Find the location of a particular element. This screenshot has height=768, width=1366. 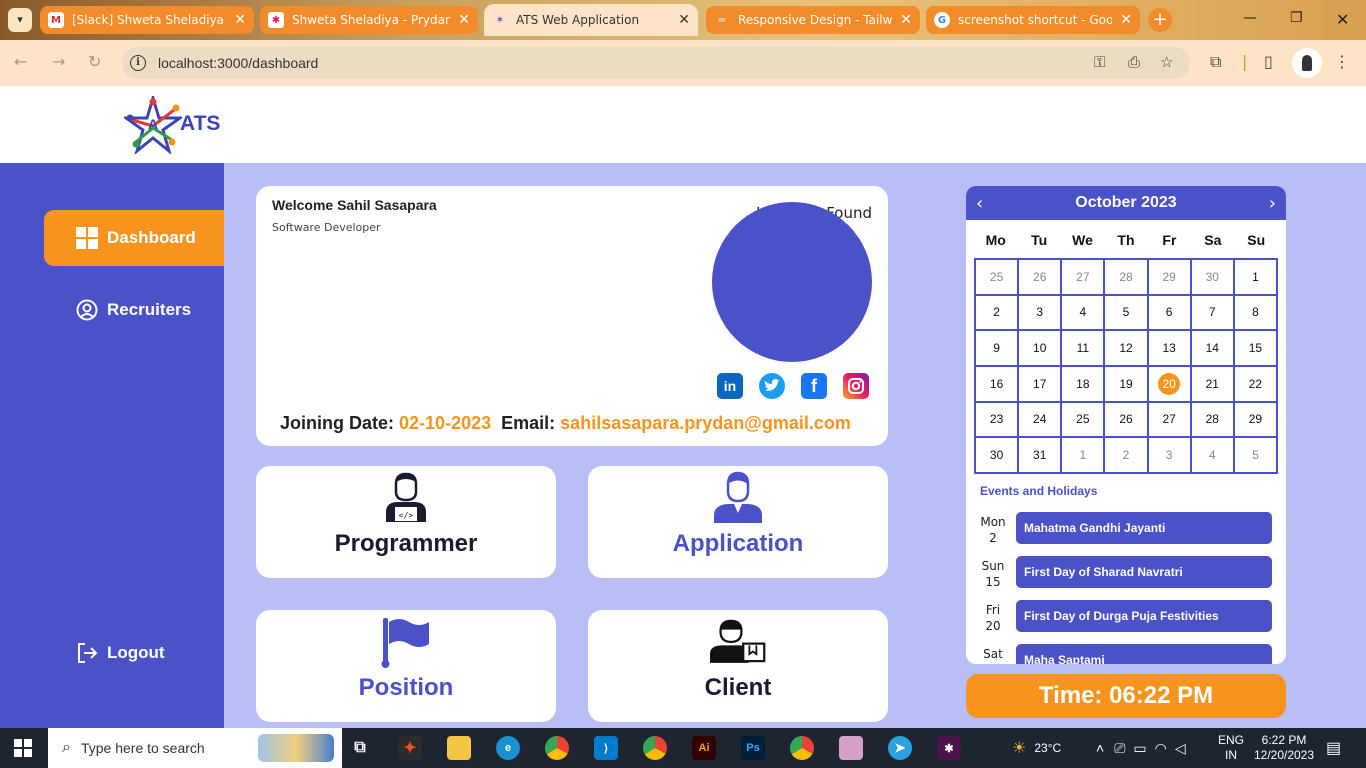

side-panel-icon: ▯ is located at coordinates (1268, 61).